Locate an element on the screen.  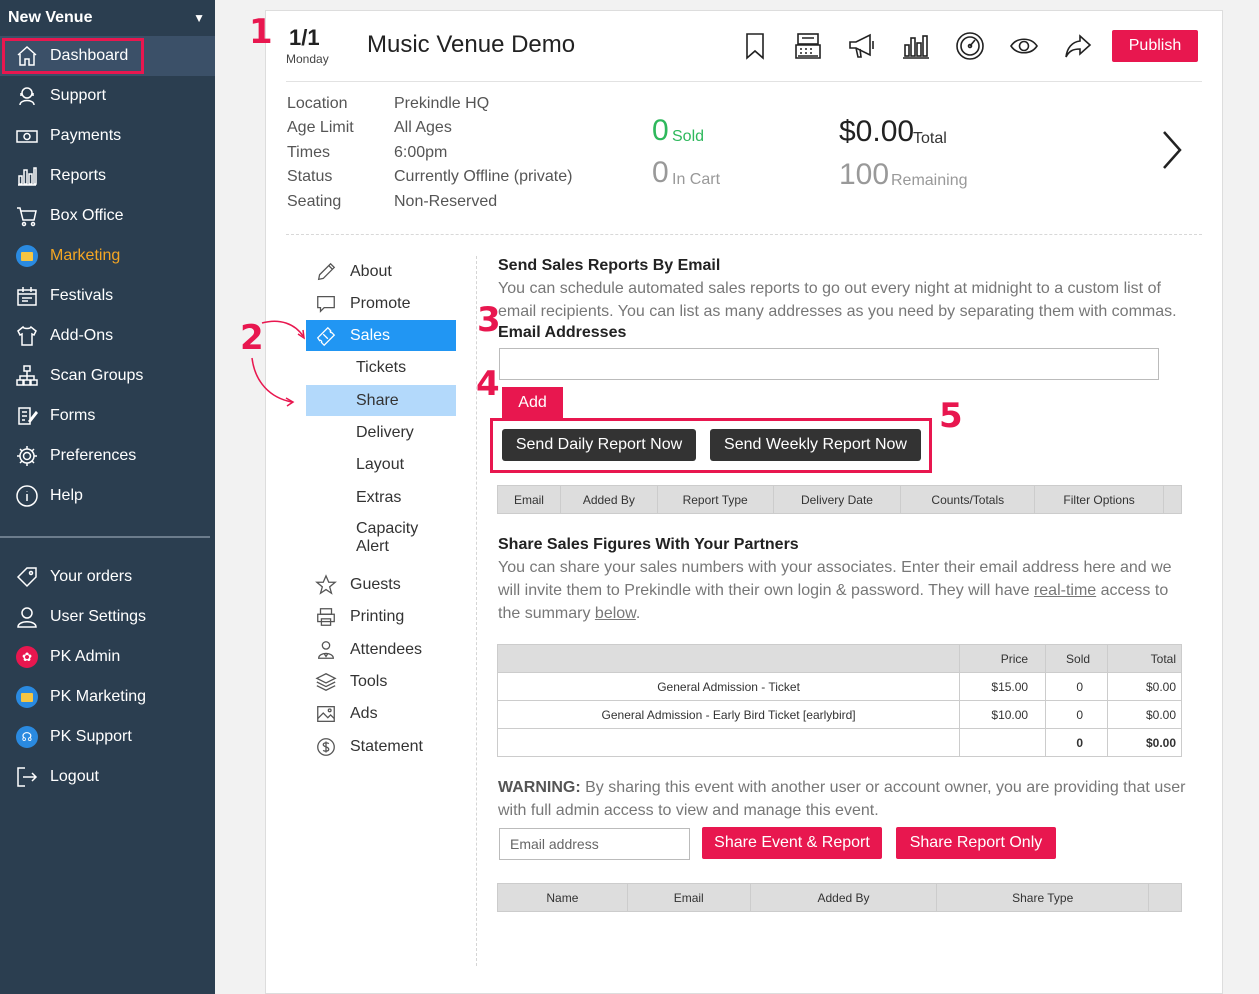
subnav-label: Promote is located at coordinates (380, 303).